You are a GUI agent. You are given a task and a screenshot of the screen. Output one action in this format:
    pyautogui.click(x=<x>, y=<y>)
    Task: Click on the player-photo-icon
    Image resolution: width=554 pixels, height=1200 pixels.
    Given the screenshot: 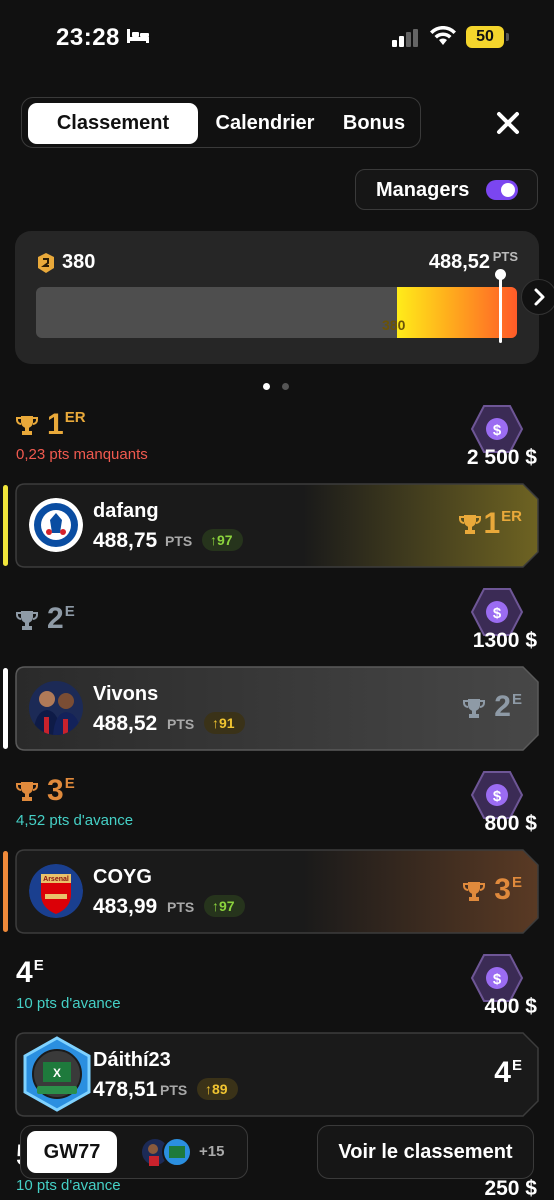 What is the action you would take?
    pyautogui.click(x=56, y=708)
    